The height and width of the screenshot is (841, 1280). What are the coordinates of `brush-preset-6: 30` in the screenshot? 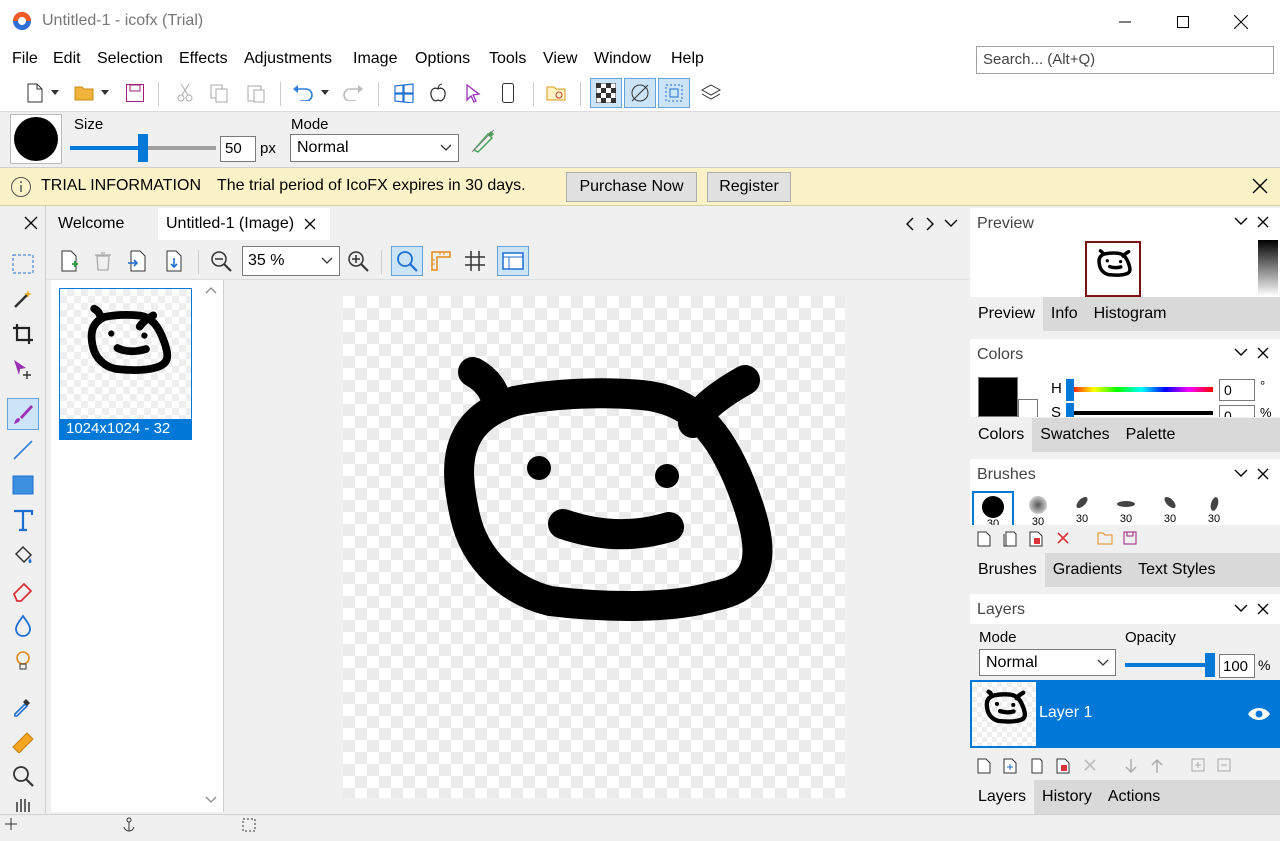 It's located at (1214, 508).